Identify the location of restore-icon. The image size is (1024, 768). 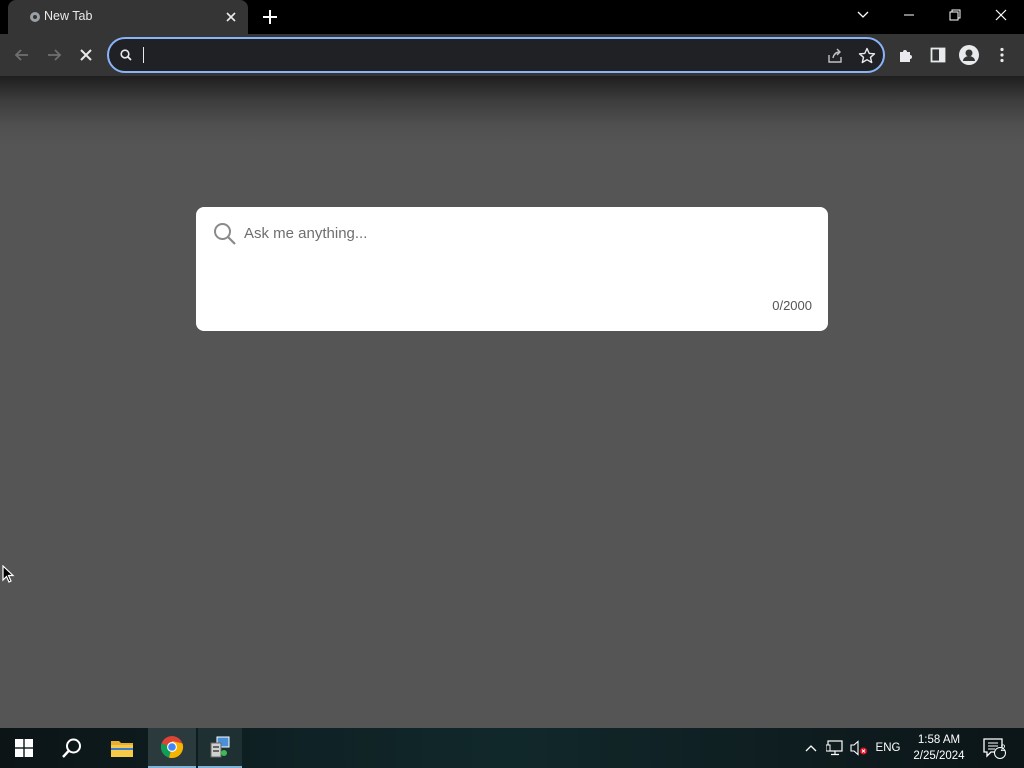
(955, 15).